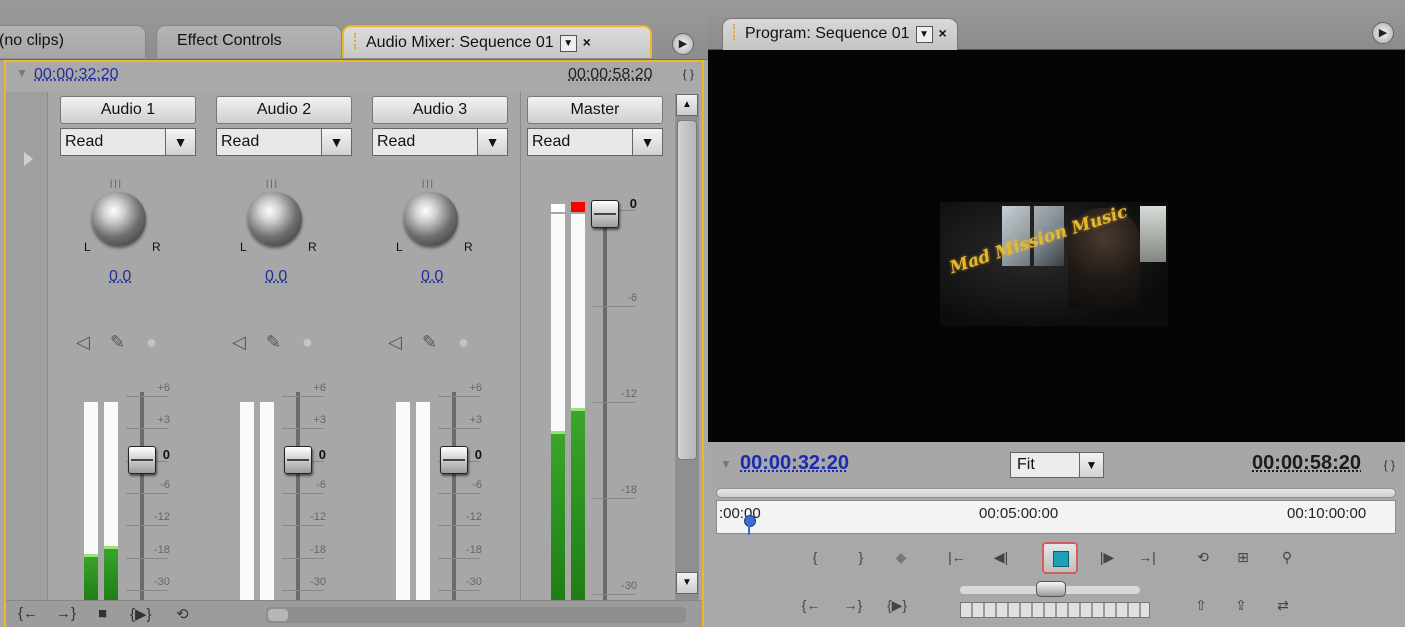 This screenshot has width=1405, height=627. What do you see at coordinates (87, 247) in the screenshot?
I see `pan-left-label: L` at bounding box center [87, 247].